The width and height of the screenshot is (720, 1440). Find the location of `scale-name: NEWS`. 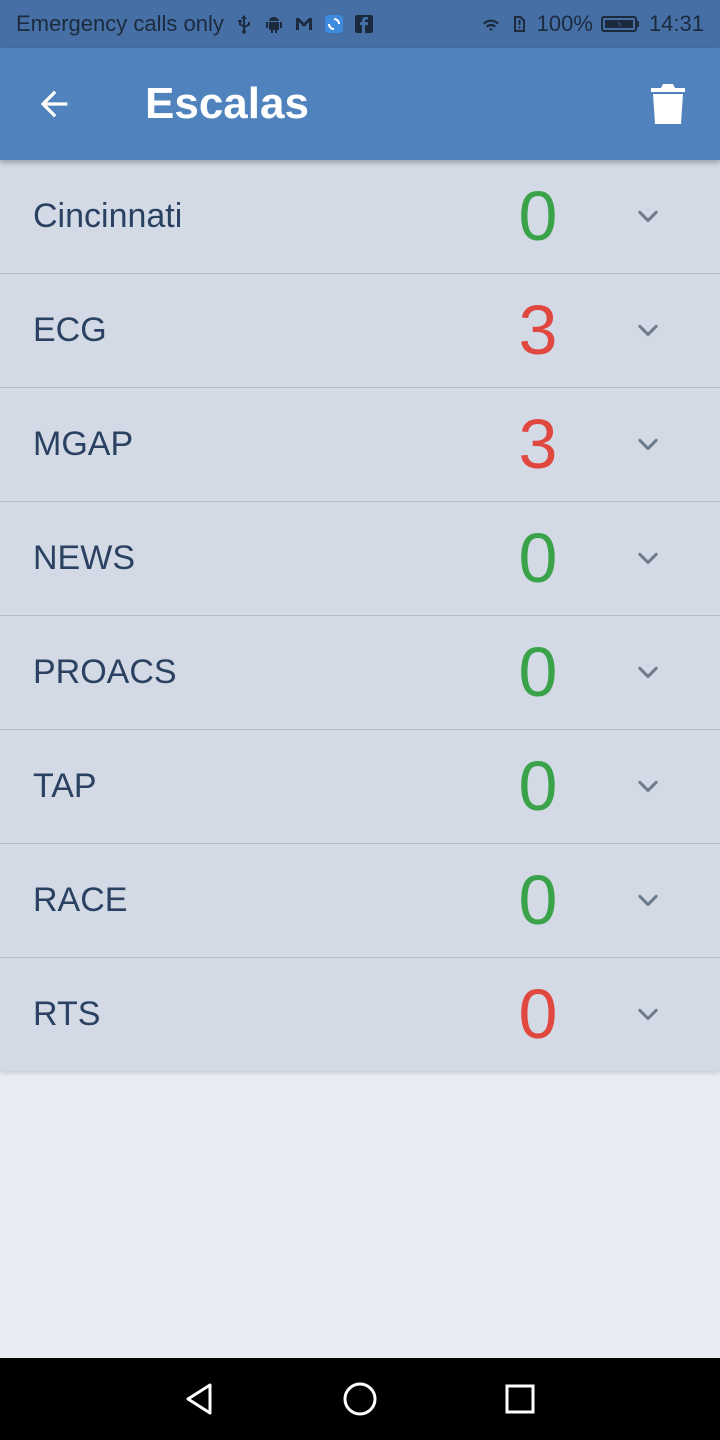

scale-name: NEWS is located at coordinates (84, 558).